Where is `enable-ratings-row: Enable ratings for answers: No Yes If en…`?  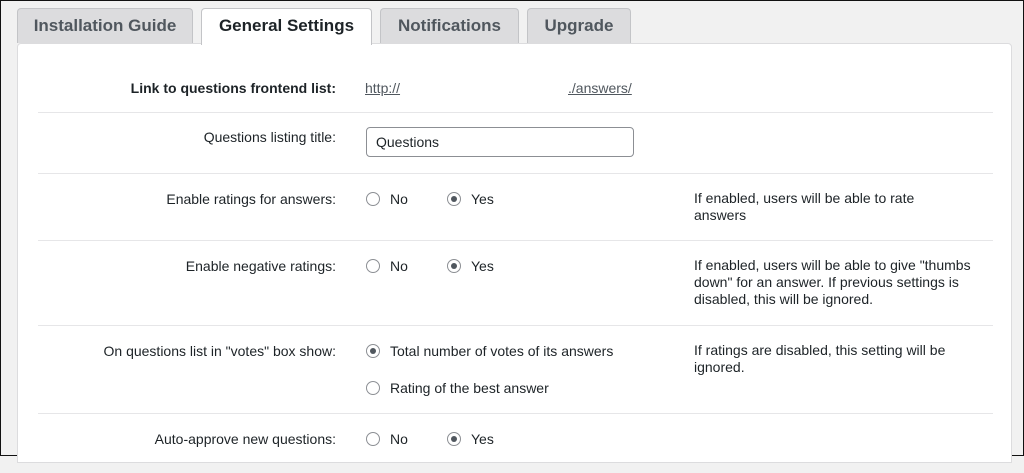 enable-ratings-row: Enable ratings for answers: No Yes If en… is located at coordinates (515, 207).